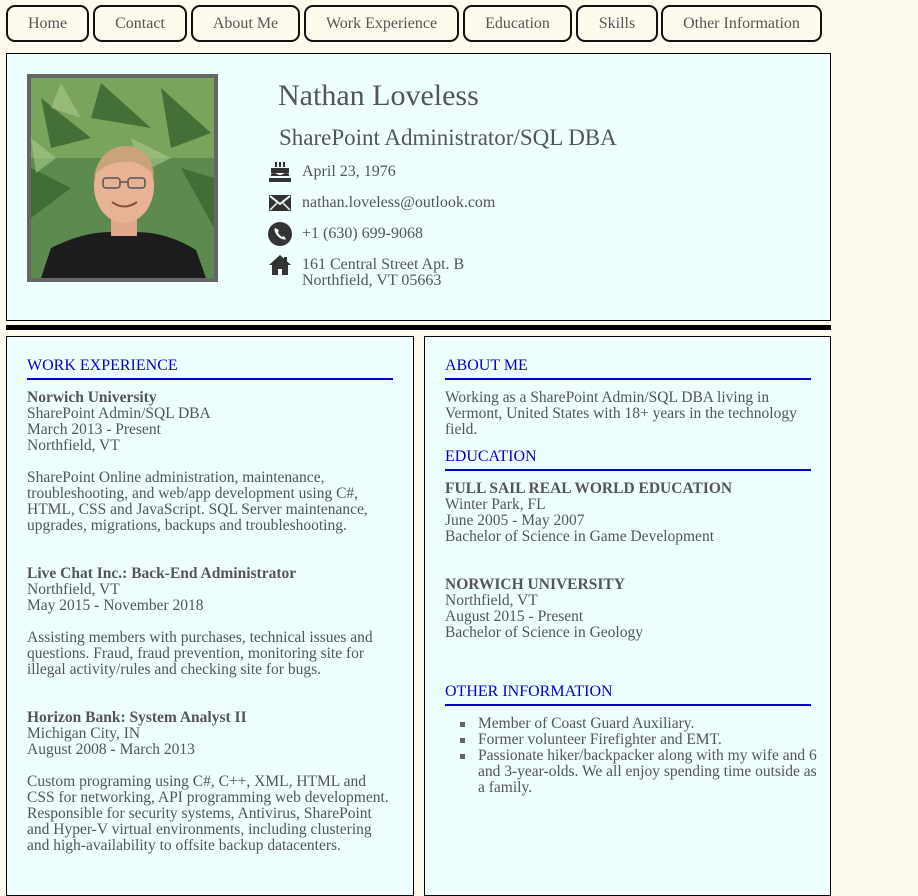  What do you see at coordinates (491, 600) in the screenshot?
I see `school-location: Northfield, VT` at bounding box center [491, 600].